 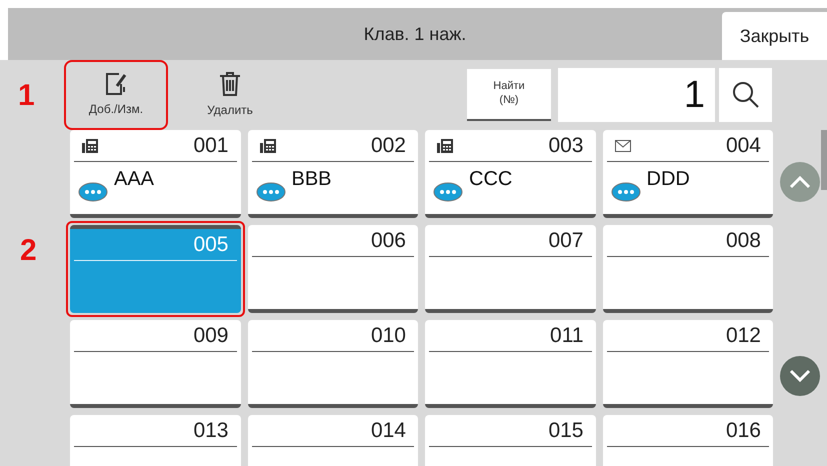 What do you see at coordinates (210, 245) in the screenshot?
I see `entry-number: 005` at bounding box center [210, 245].